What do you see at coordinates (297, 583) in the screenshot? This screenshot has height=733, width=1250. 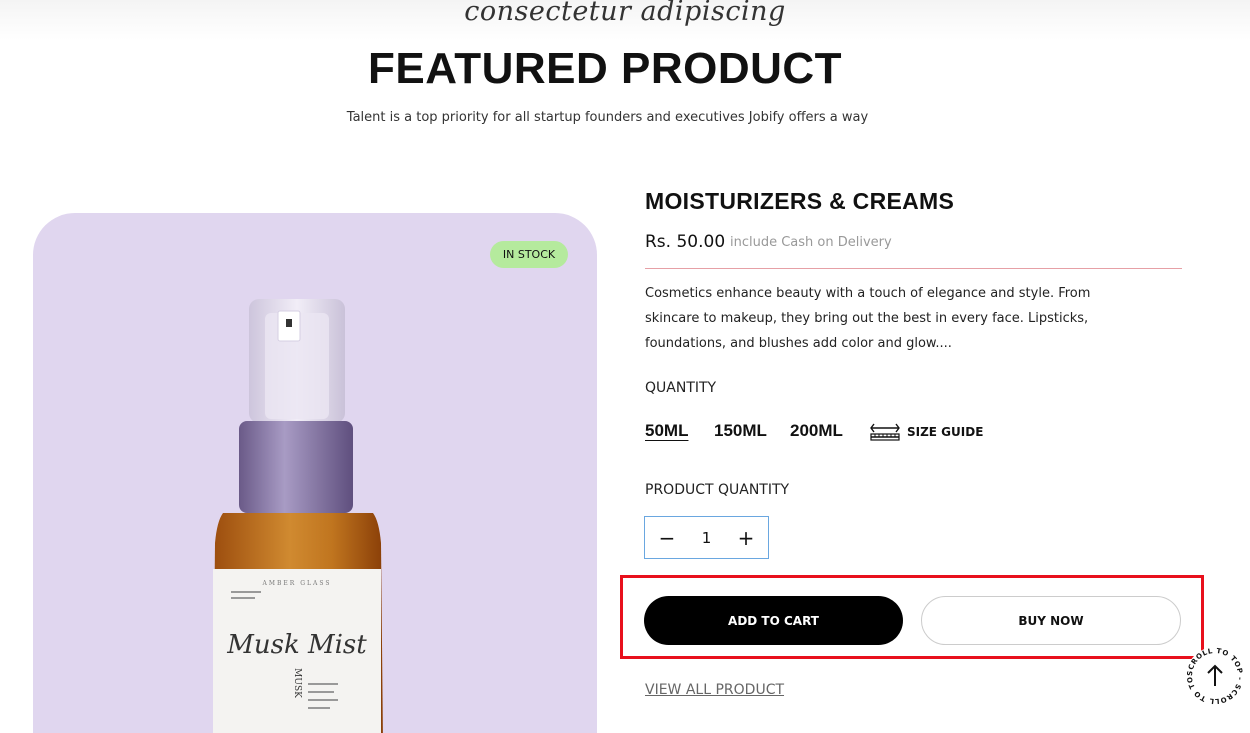 I see `bottle-label-small: AMBER GLASS` at bounding box center [297, 583].